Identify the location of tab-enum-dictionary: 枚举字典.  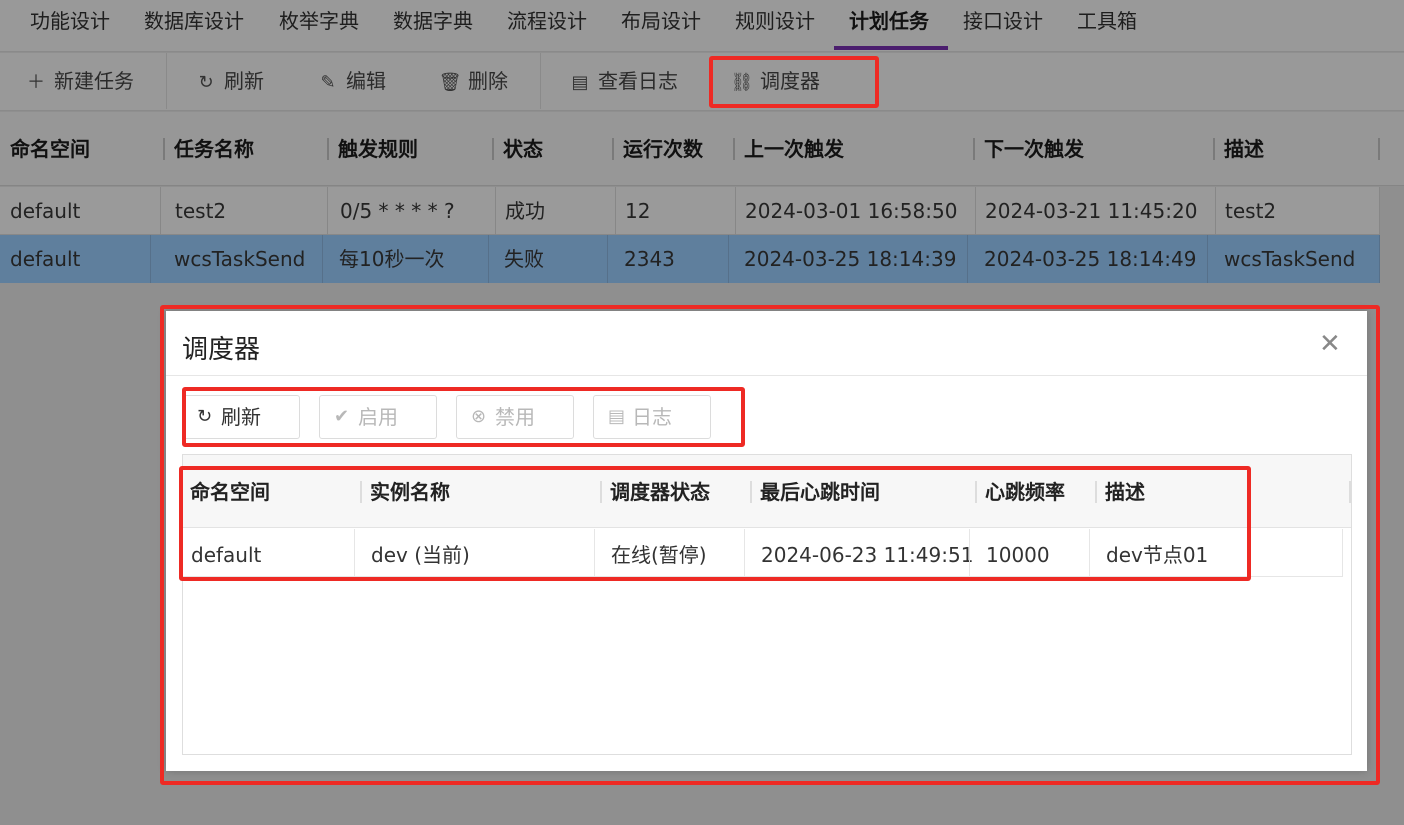
(319, 26).